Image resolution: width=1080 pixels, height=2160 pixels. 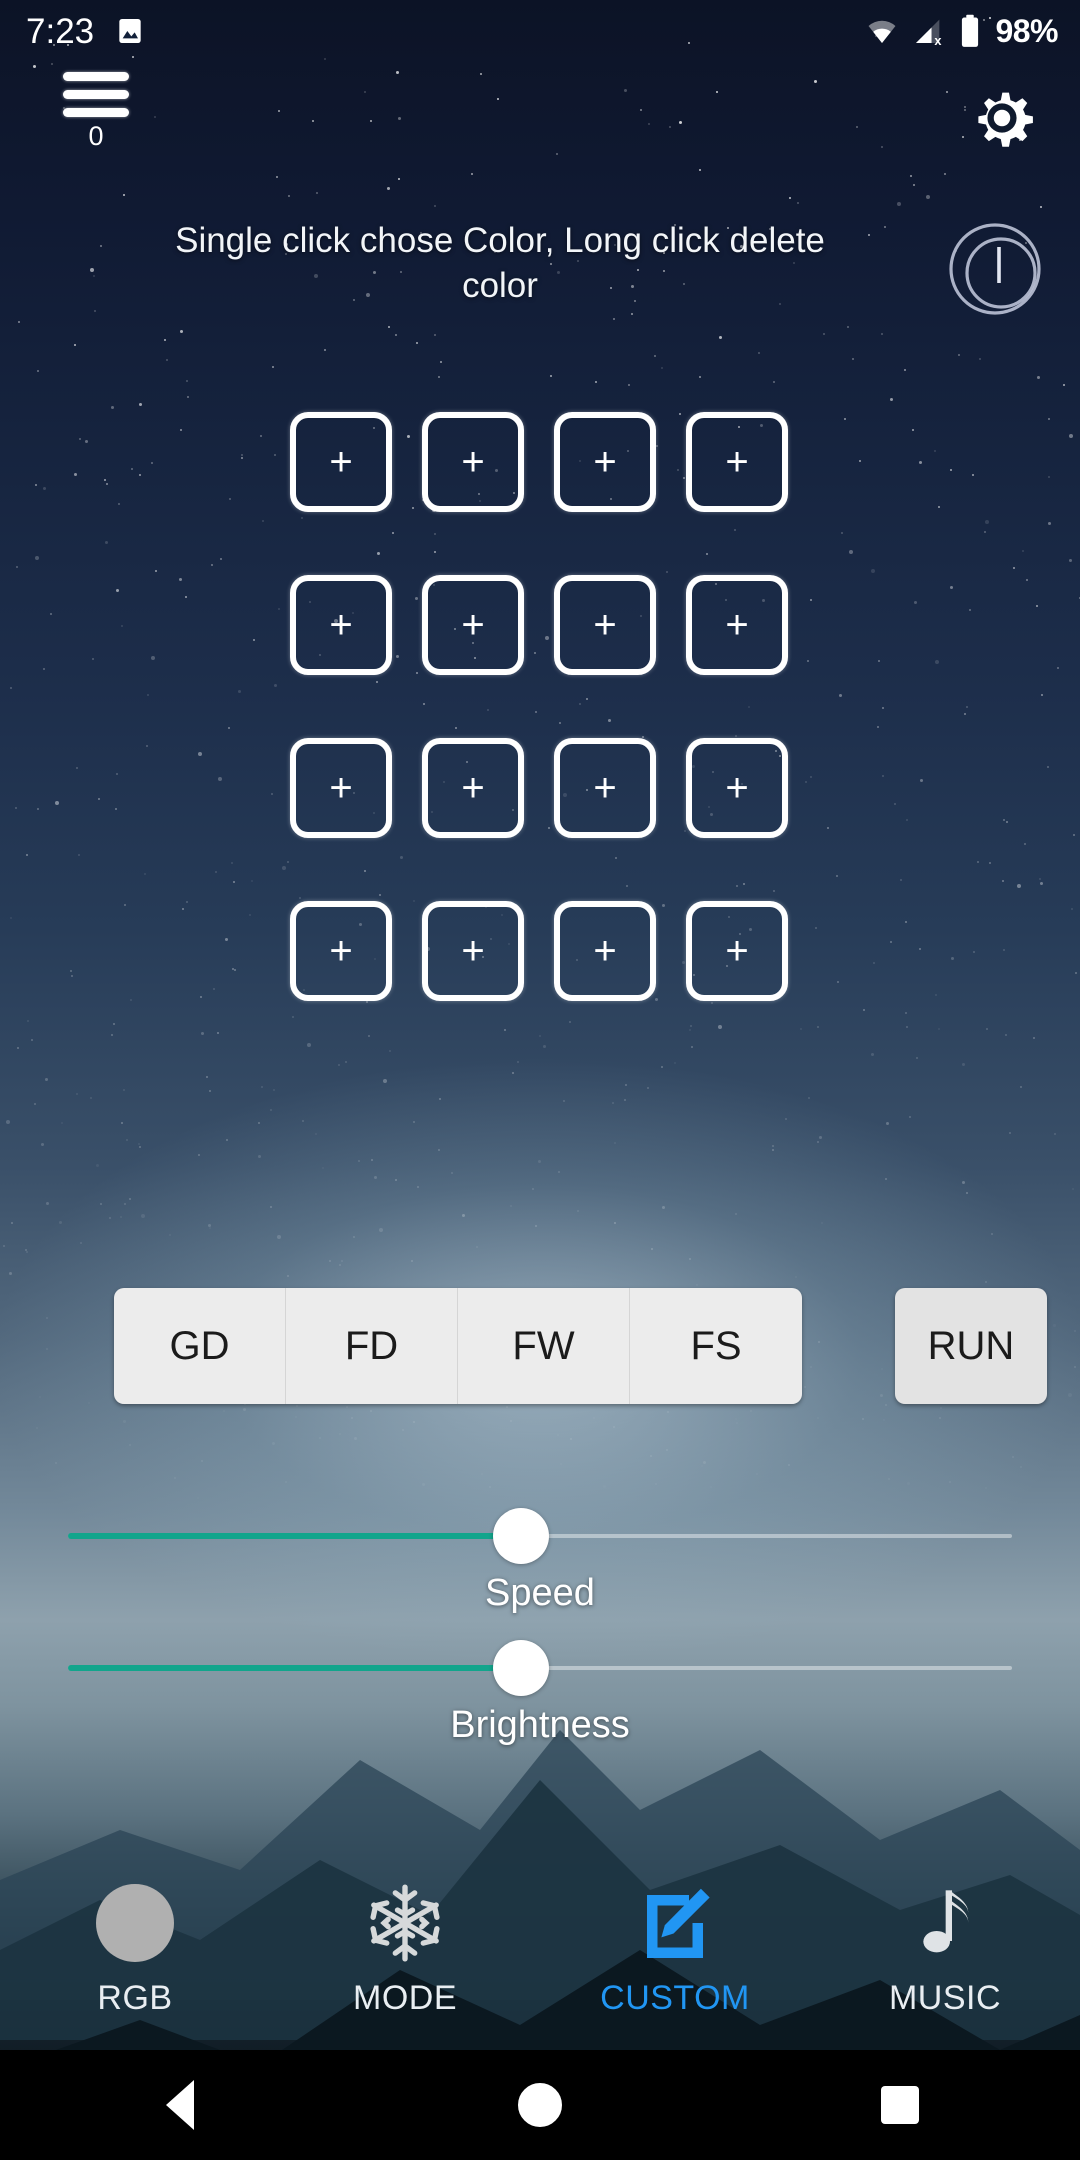 What do you see at coordinates (96, 94) in the screenshot?
I see `hamburger-menu-icon` at bounding box center [96, 94].